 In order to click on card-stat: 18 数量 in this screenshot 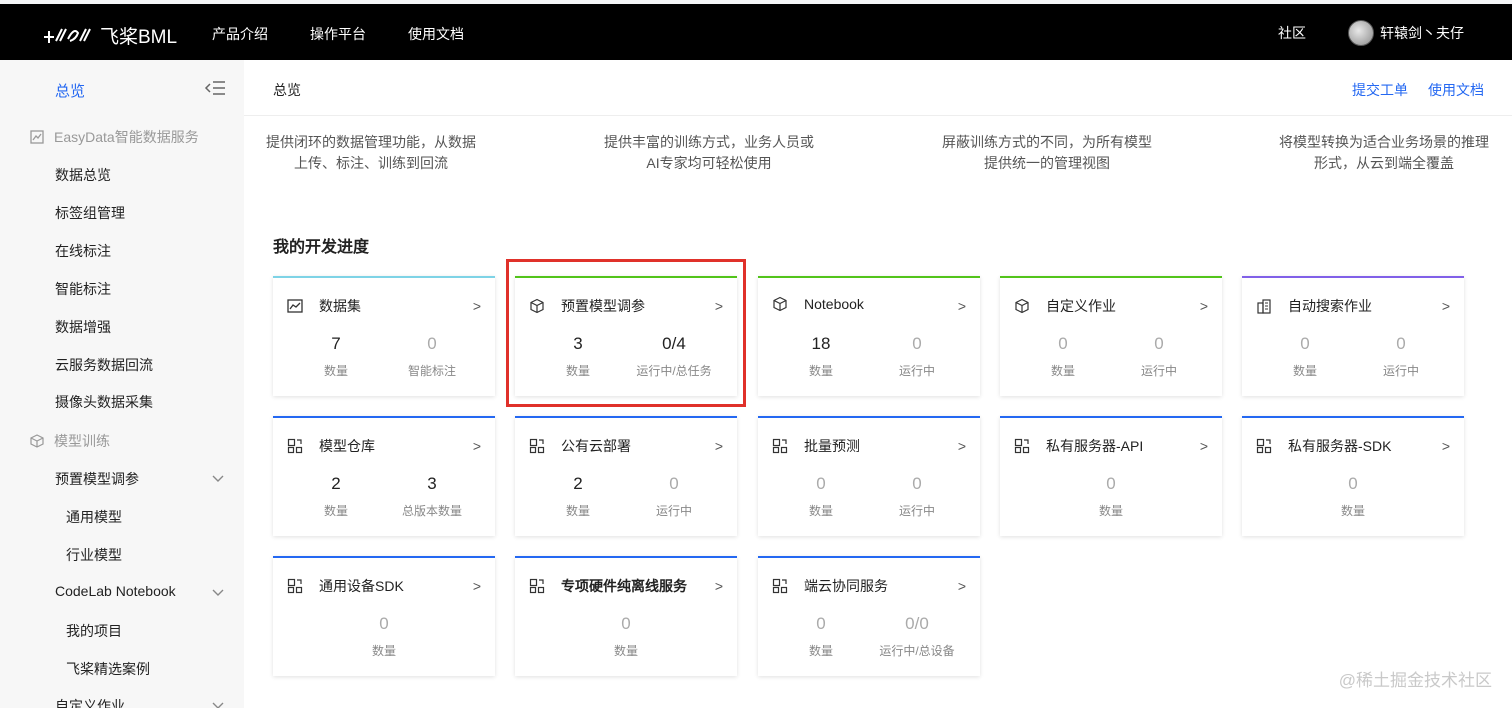, I will do `click(821, 356)`.